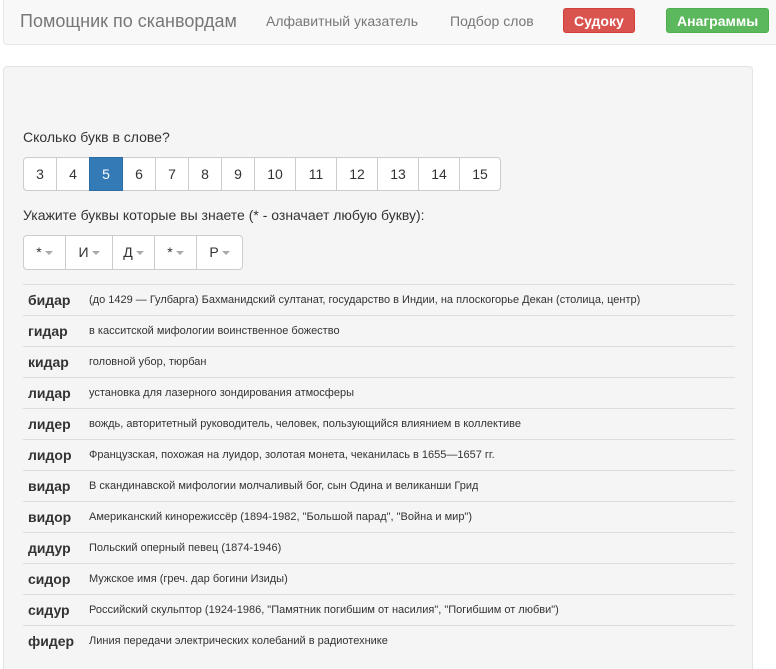 This screenshot has height=669, width=776. What do you see at coordinates (219, 252) in the screenshot?
I see `letter-dropdown-5: Р` at bounding box center [219, 252].